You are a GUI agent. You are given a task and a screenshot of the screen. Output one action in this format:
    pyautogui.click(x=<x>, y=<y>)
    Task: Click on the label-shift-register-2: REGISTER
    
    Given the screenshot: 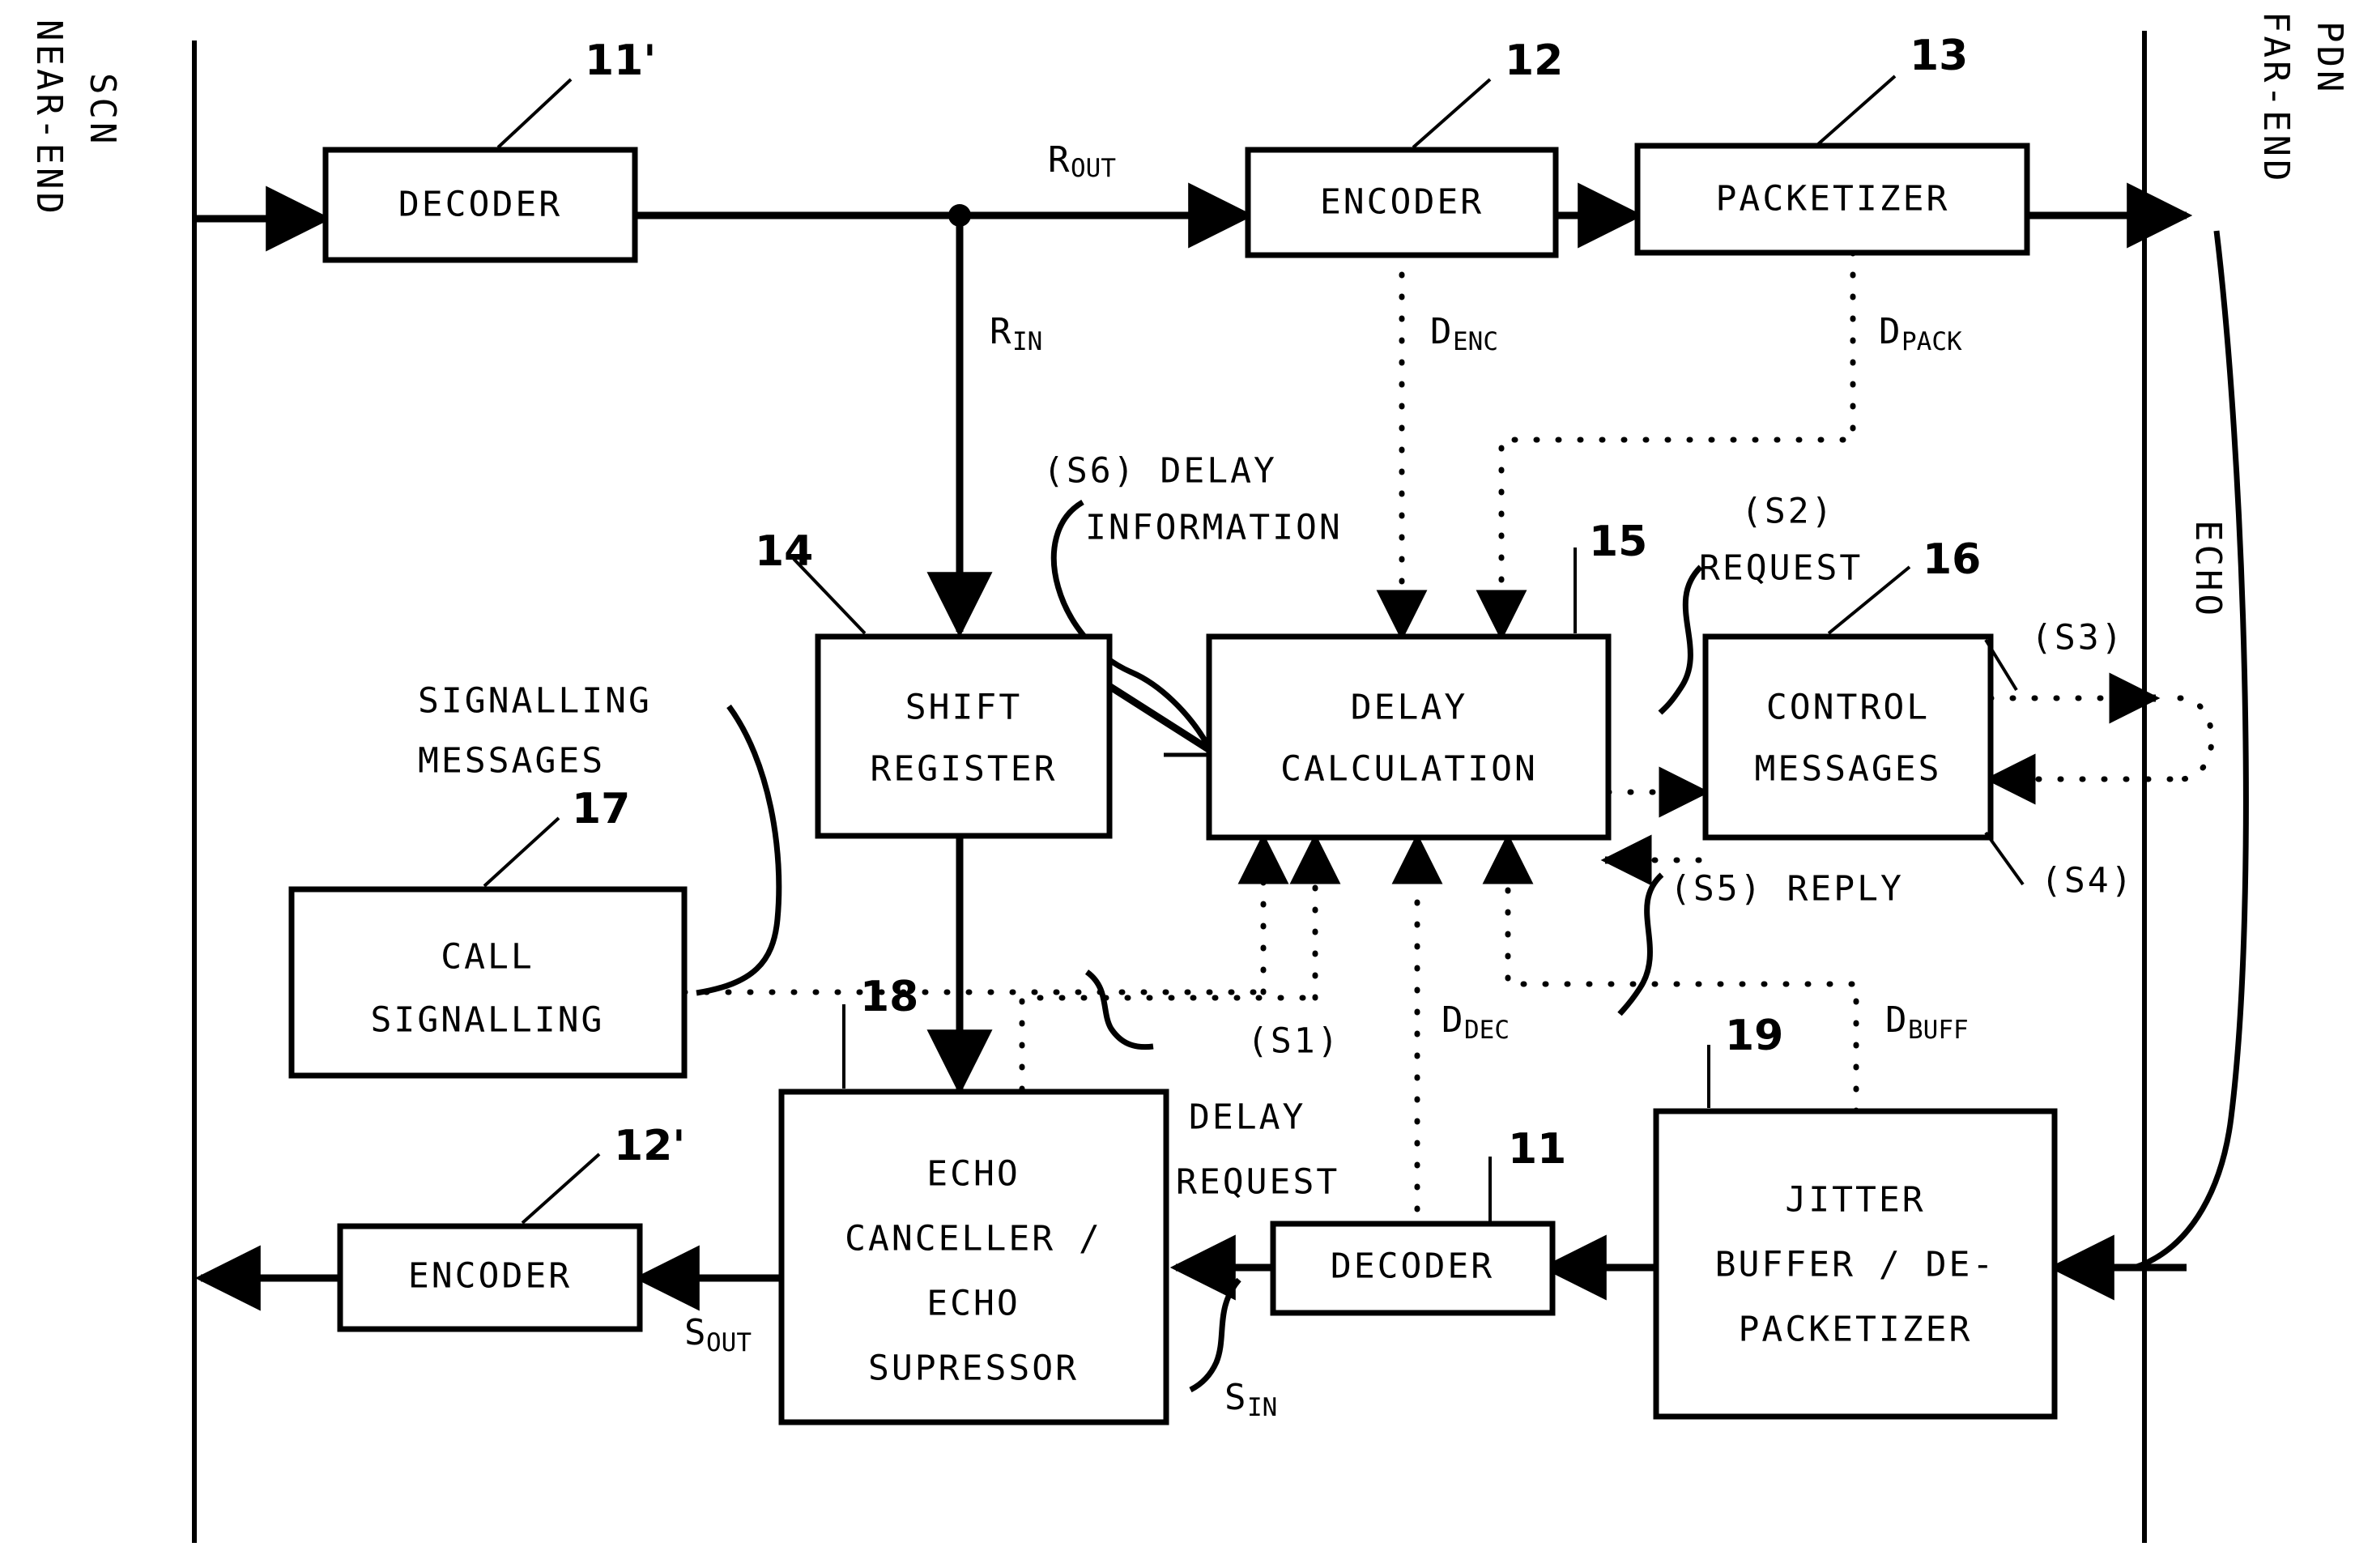 What is the action you would take?
    pyautogui.click(x=963, y=769)
    